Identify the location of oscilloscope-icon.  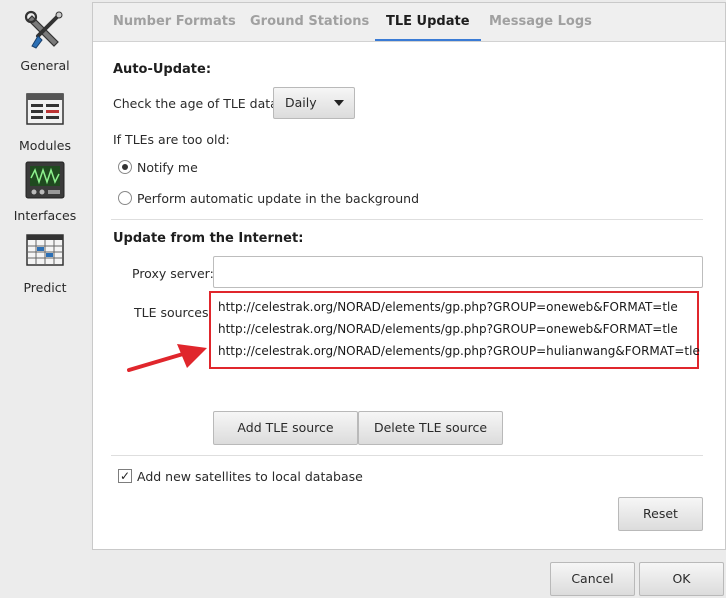
(45, 181).